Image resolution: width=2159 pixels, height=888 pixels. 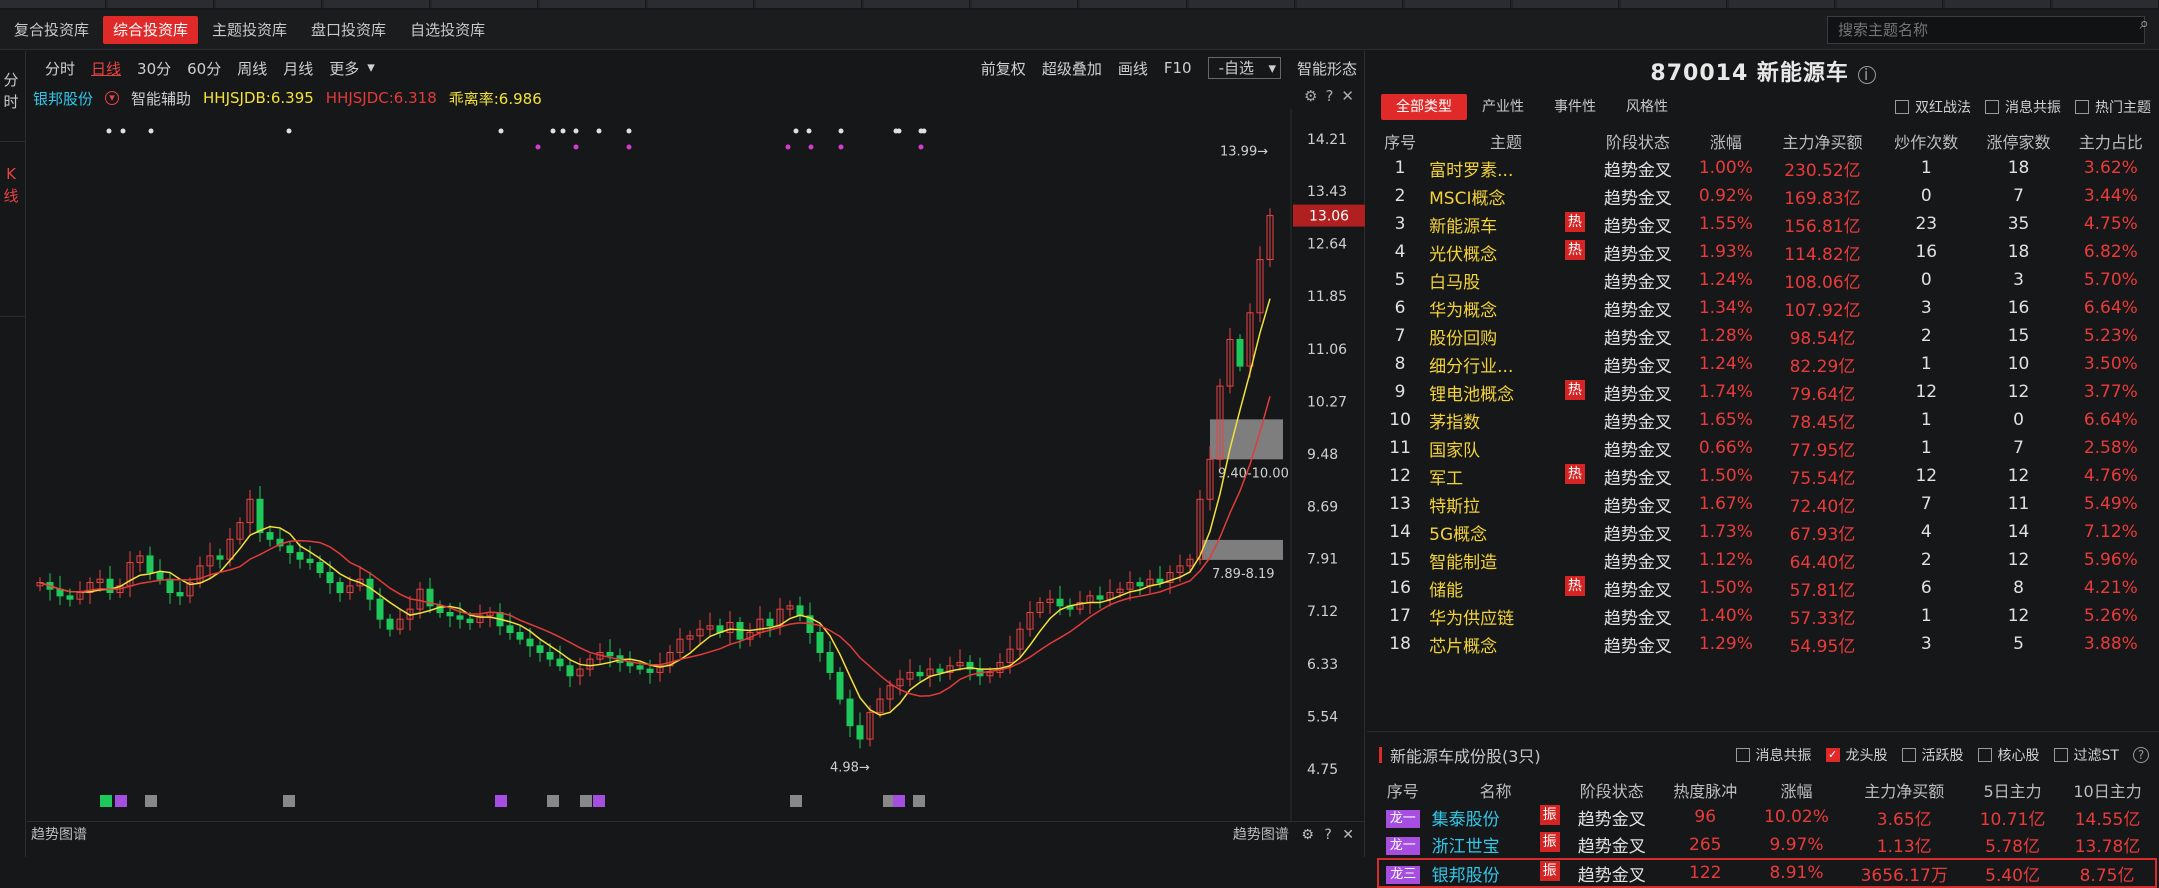 I want to click on theme-checkbox: 消息共振, so click(x=2023, y=107).